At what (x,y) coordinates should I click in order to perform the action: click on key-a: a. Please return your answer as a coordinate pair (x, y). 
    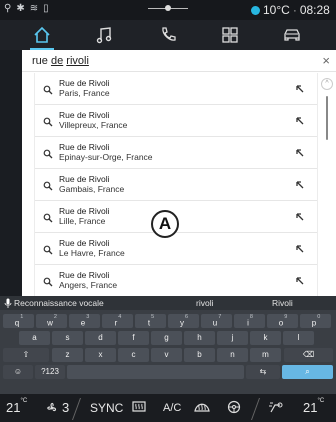
    Looking at the image, I should click on (34, 338).